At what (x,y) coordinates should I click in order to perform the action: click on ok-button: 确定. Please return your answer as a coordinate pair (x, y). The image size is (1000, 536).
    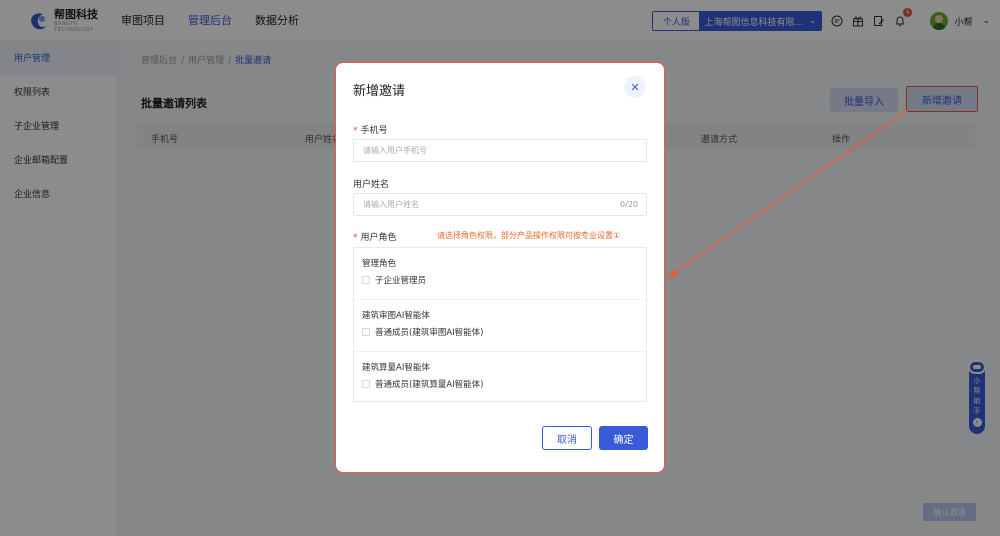
    Looking at the image, I should click on (623, 438).